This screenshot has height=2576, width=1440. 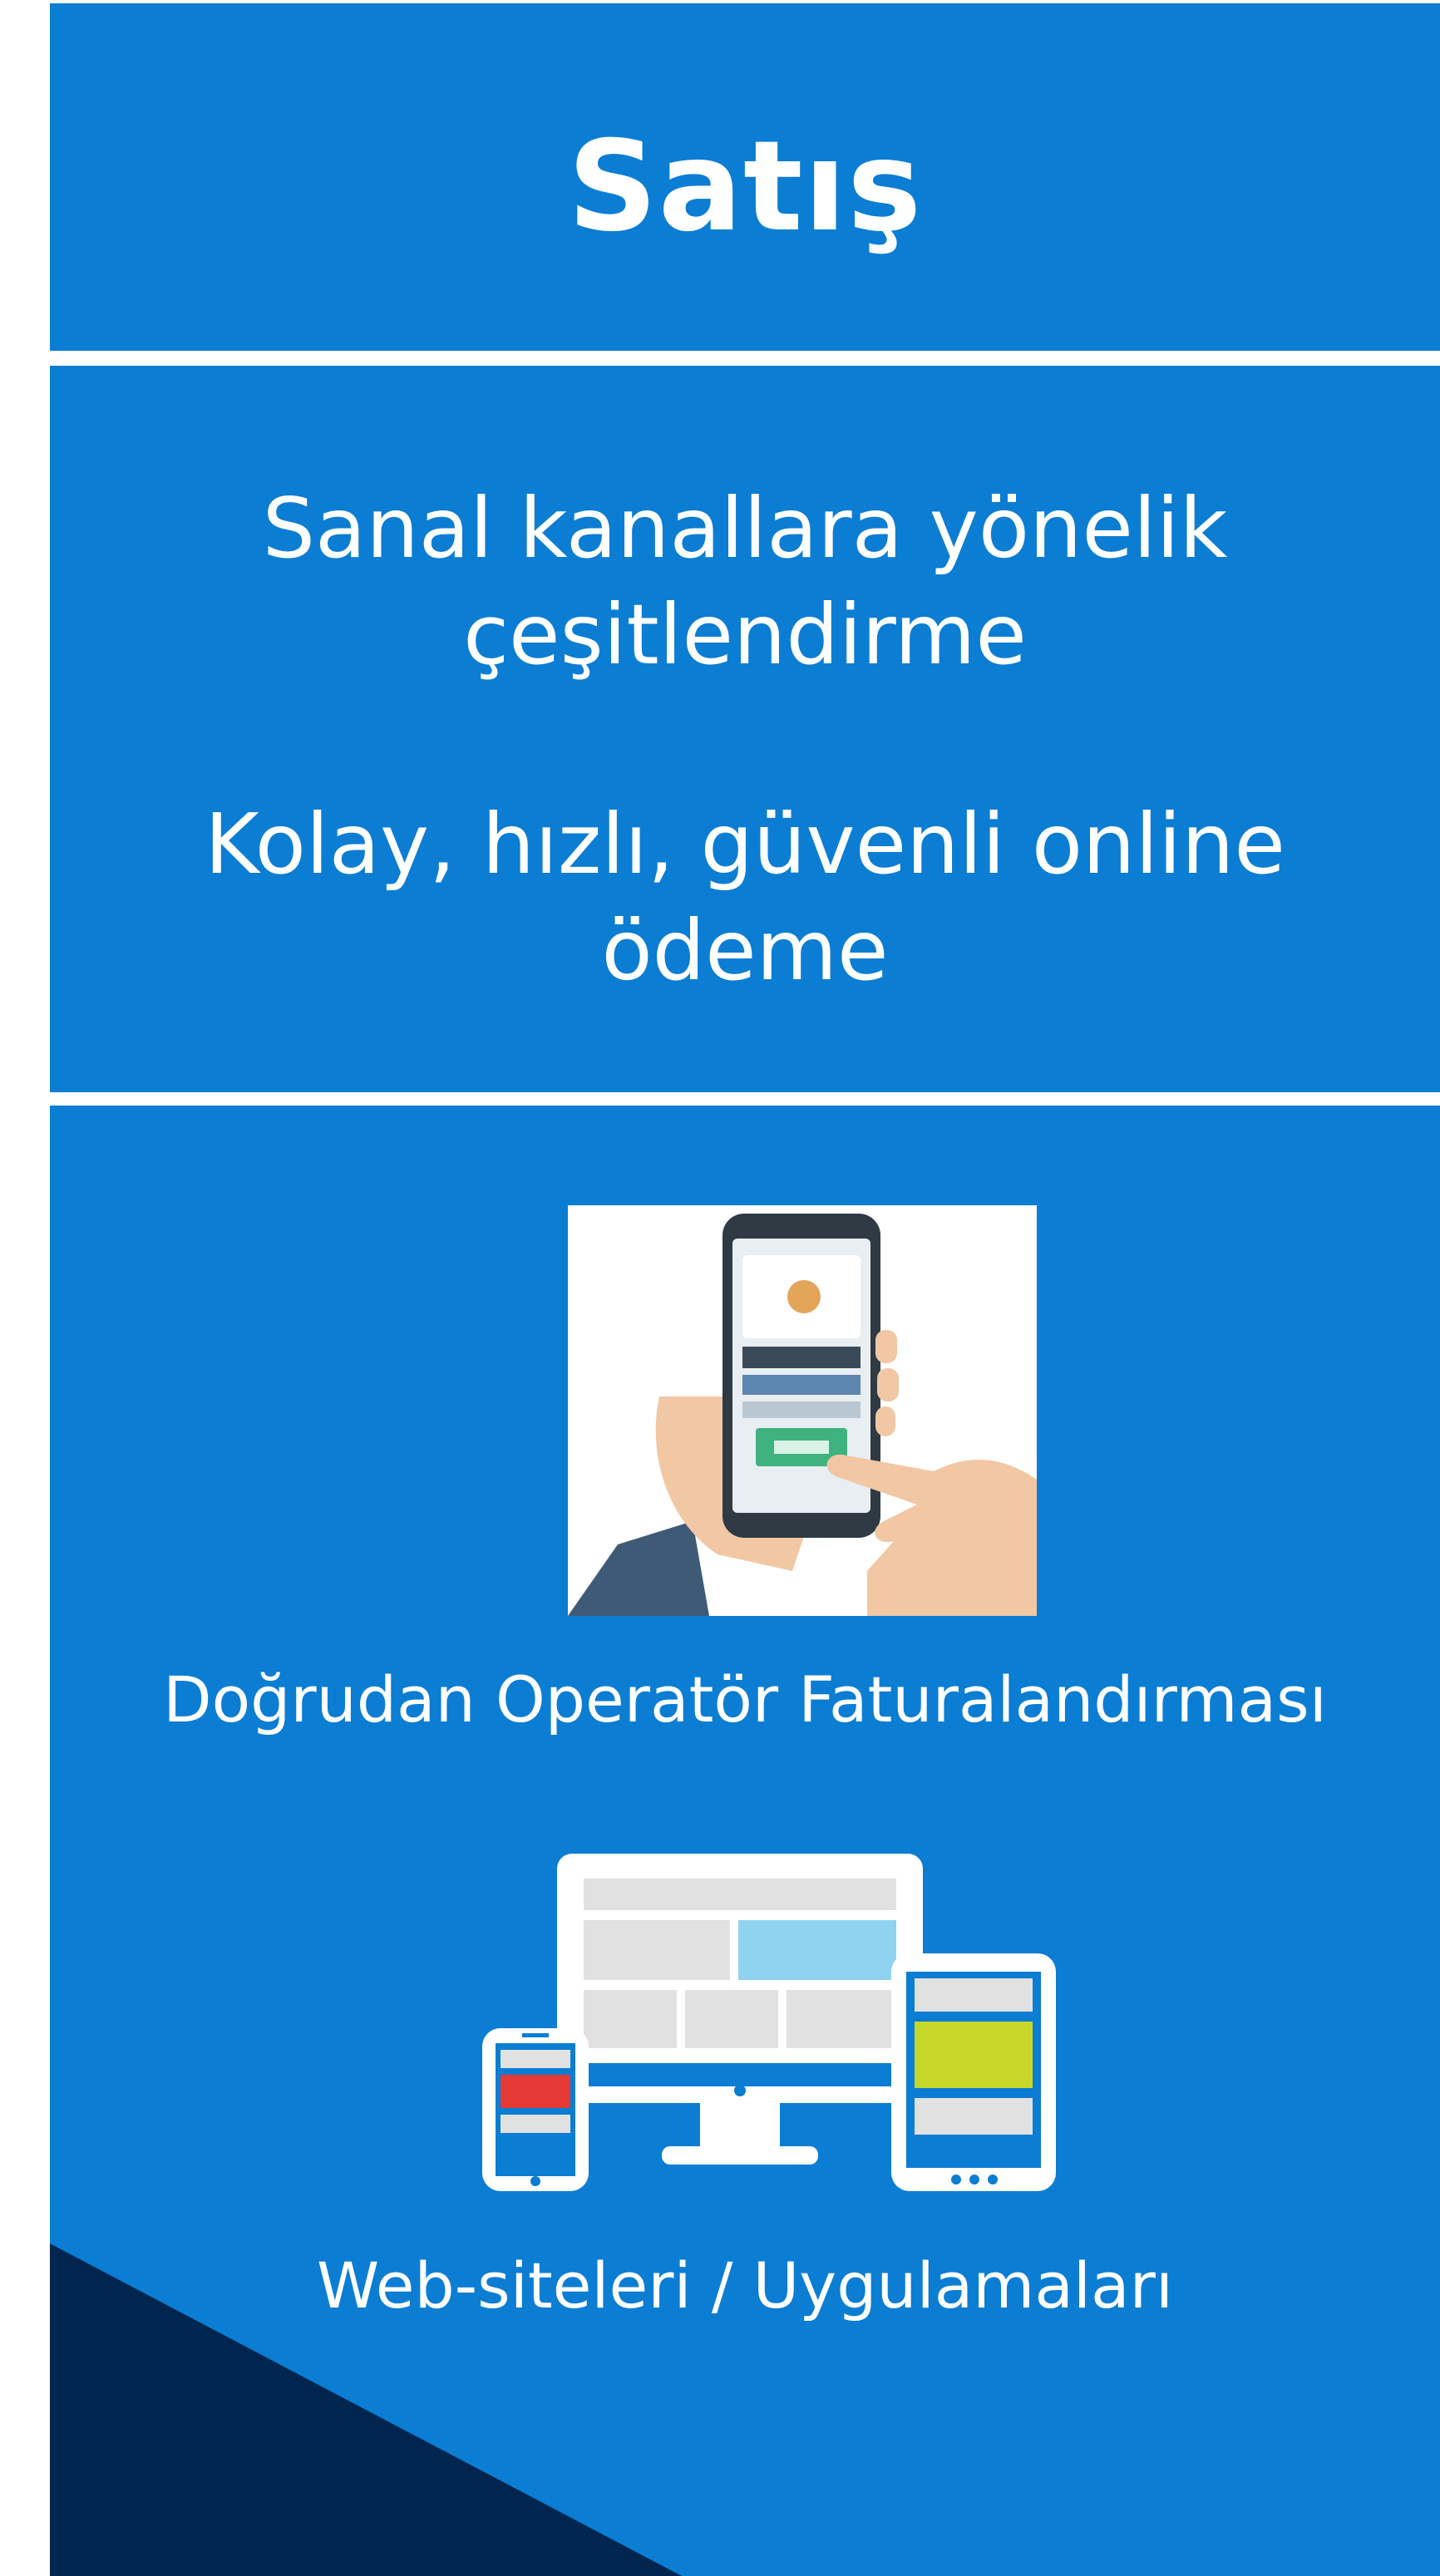 What do you see at coordinates (745, 581) in the screenshot?
I see `benefit-diversification: Sanal kanallara yönelik çeşitlendirme` at bounding box center [745, 581].